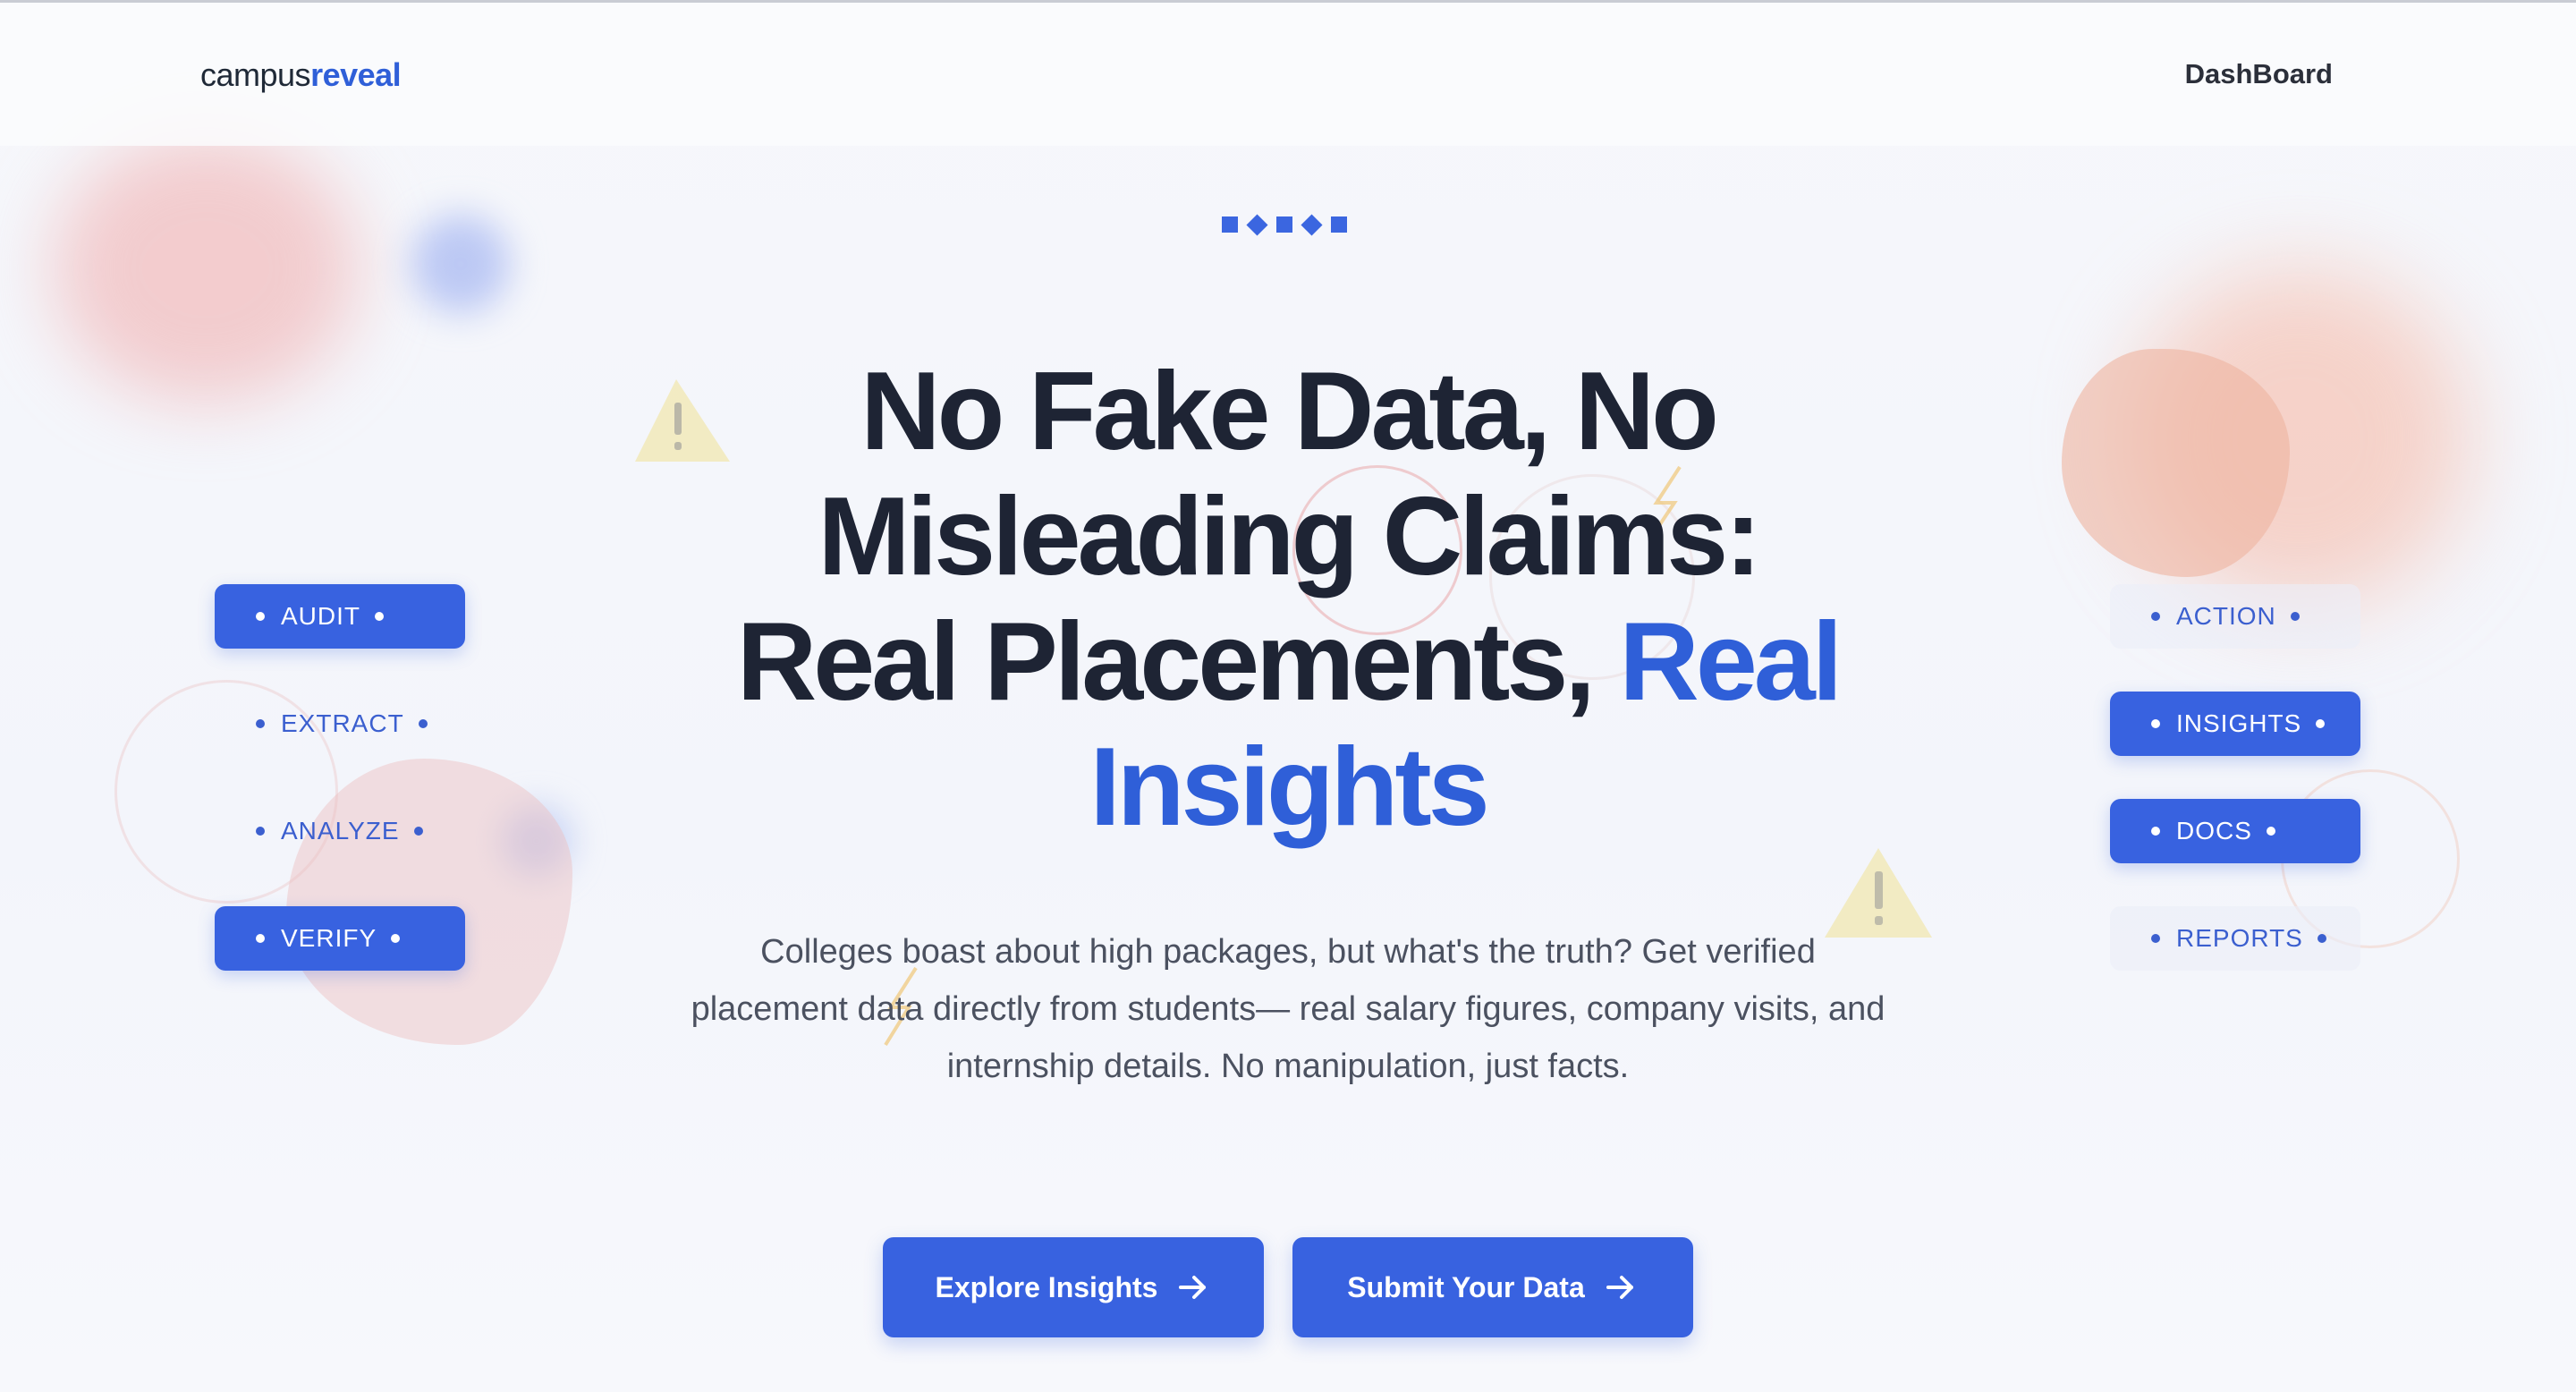 This screenshot has height=1392, width=2576. I want to click on pill-insights: INSIGHTS, so click(2235, 724).